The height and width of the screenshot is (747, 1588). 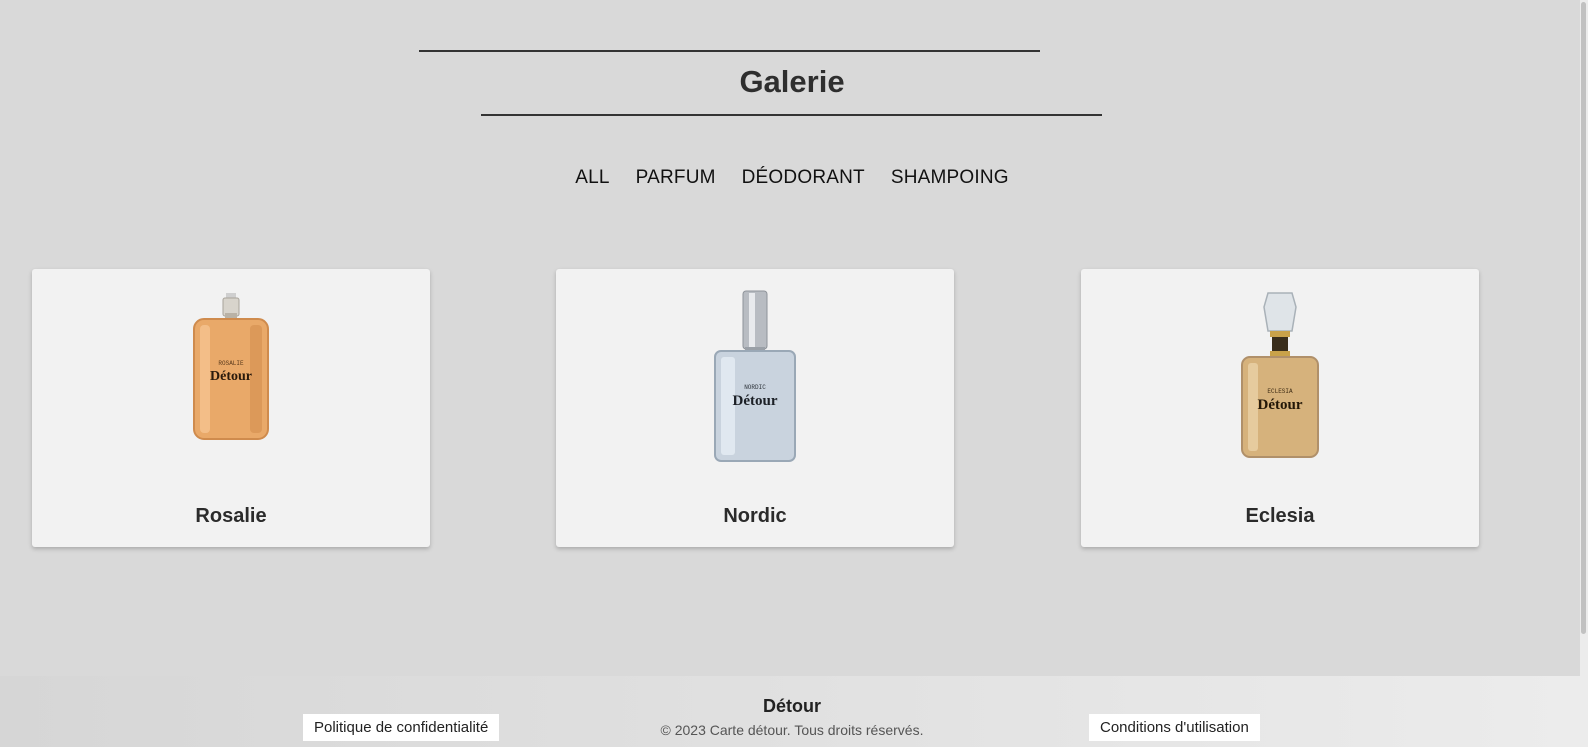 I want to click on bottle-label-eclesia: ECLESIA, so click(x=1280, y=391).